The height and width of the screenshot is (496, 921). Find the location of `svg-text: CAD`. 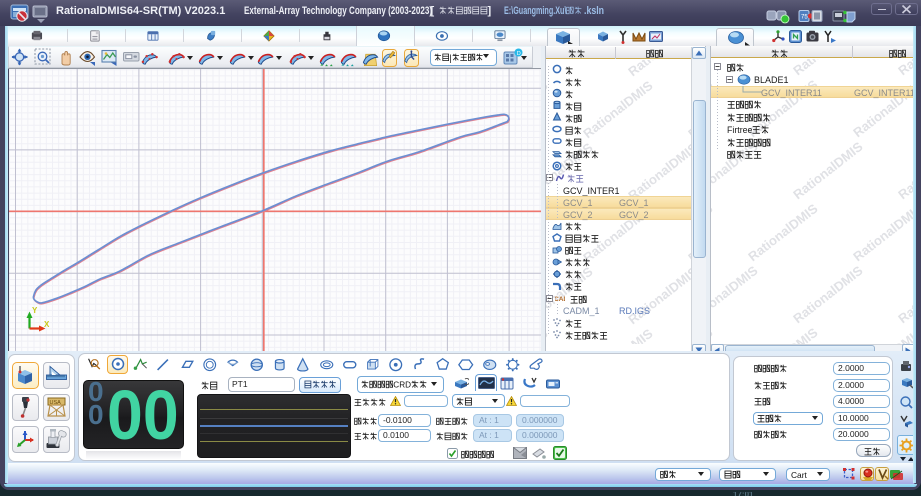

svg-text: CAD is located at coordinates (560, 299).